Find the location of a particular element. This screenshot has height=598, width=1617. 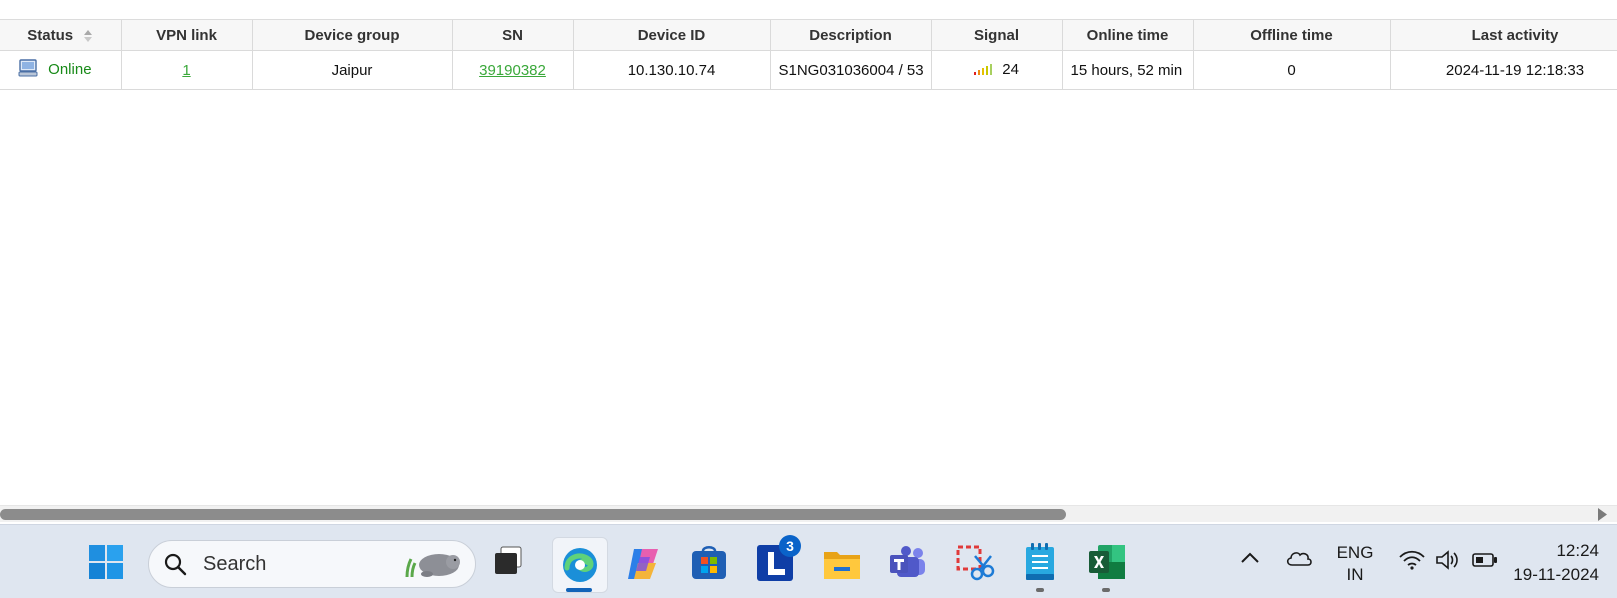

language-indicator: ENG IN is located at coordinates (1355, 564).